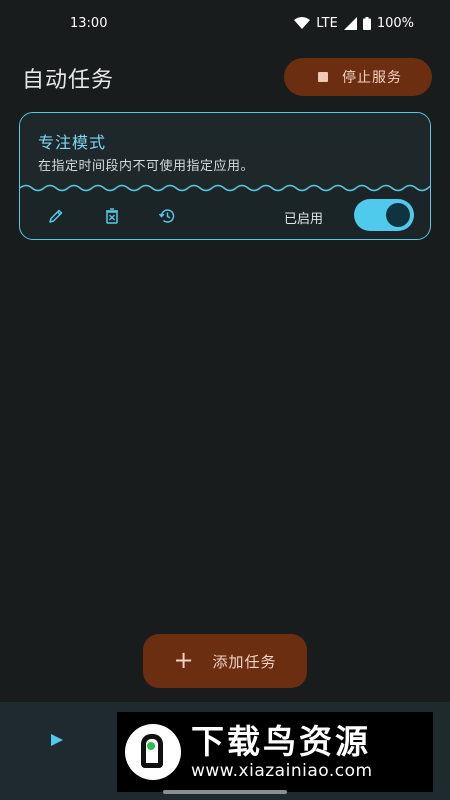  Describe the element at coordinates (57, 740) in the screenshot. I see `play-icon` at that location.